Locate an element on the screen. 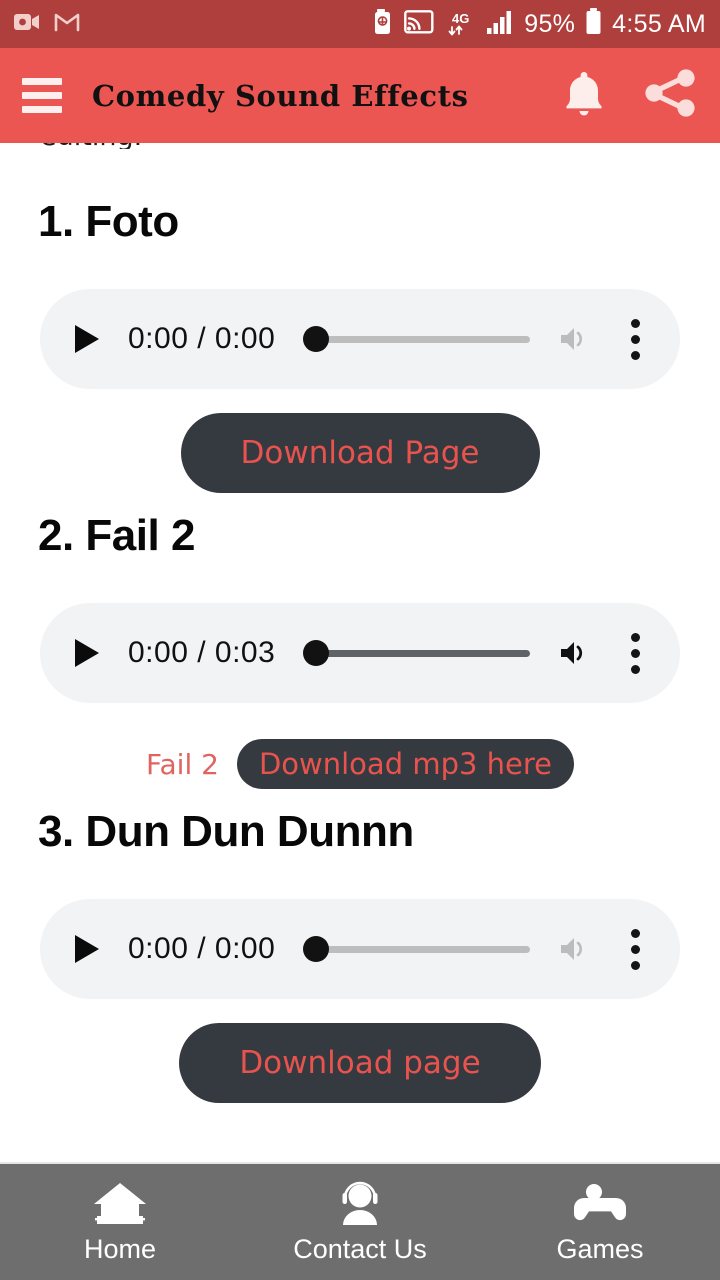 The width and height of the screenshot is (720, 1280). bottom-navigation-bar: Home Contact Us Games is located at coordinates (360, 1221).